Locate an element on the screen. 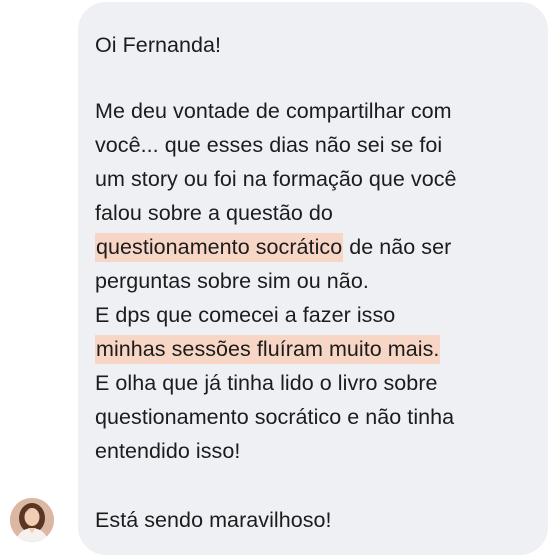 Image resolution: width=560 pixels, height=560 pixels. message-line: questionamento socrático de não ser is located at coordinates (313, 247).